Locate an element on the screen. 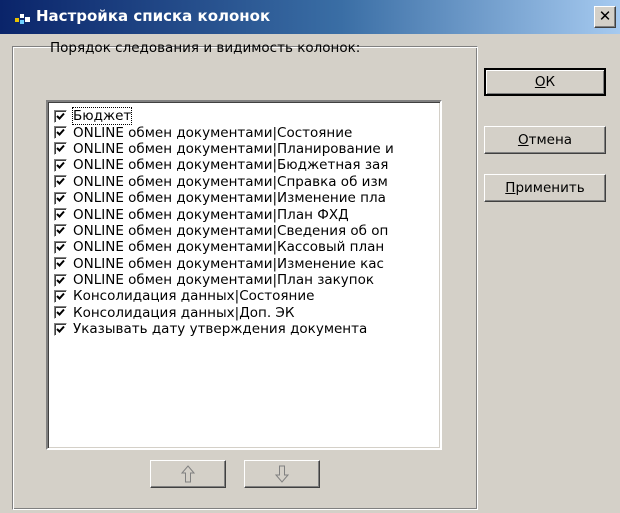 The width and height of the screenshot is (620, 513). close-icon: ✕ is located at coordinates (605, 16).